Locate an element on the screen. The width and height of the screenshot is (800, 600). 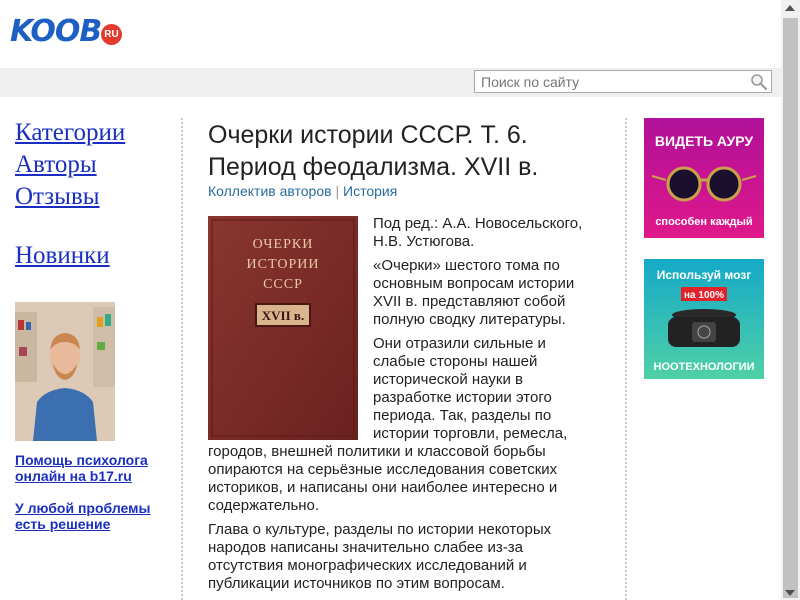
psychologist-help-link: Помощь психолога онлайн на b17.ru is located at coordinates (81, 468).